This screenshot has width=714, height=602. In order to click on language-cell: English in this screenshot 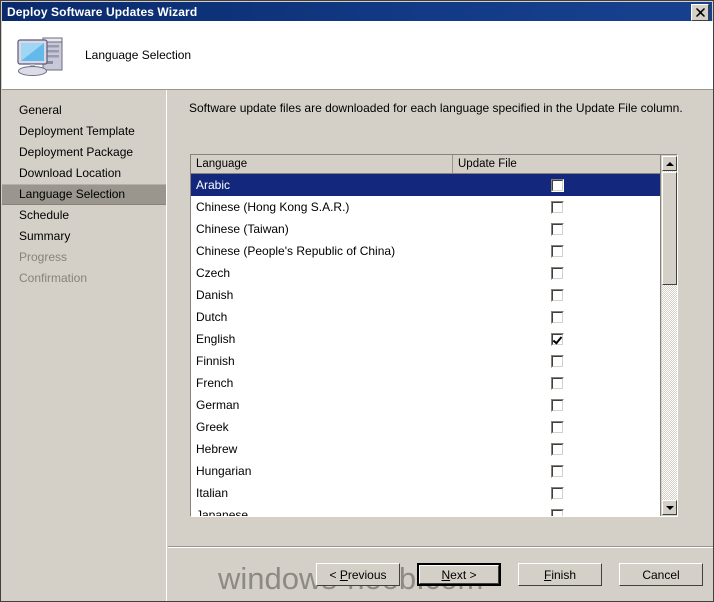, I will do `click(216, 339)`.